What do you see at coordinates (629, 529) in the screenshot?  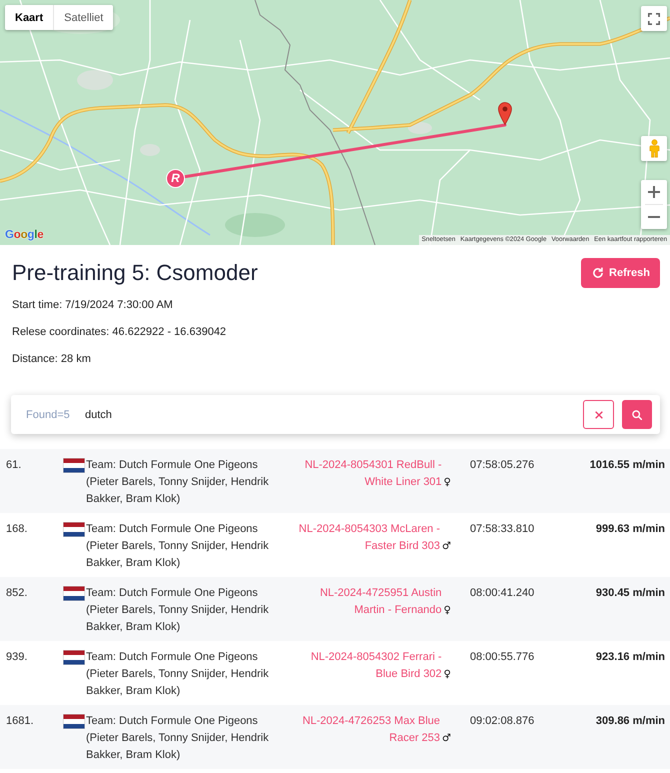 I see `speed-text: 999.63 m/min` at bounding box center [629, 529].